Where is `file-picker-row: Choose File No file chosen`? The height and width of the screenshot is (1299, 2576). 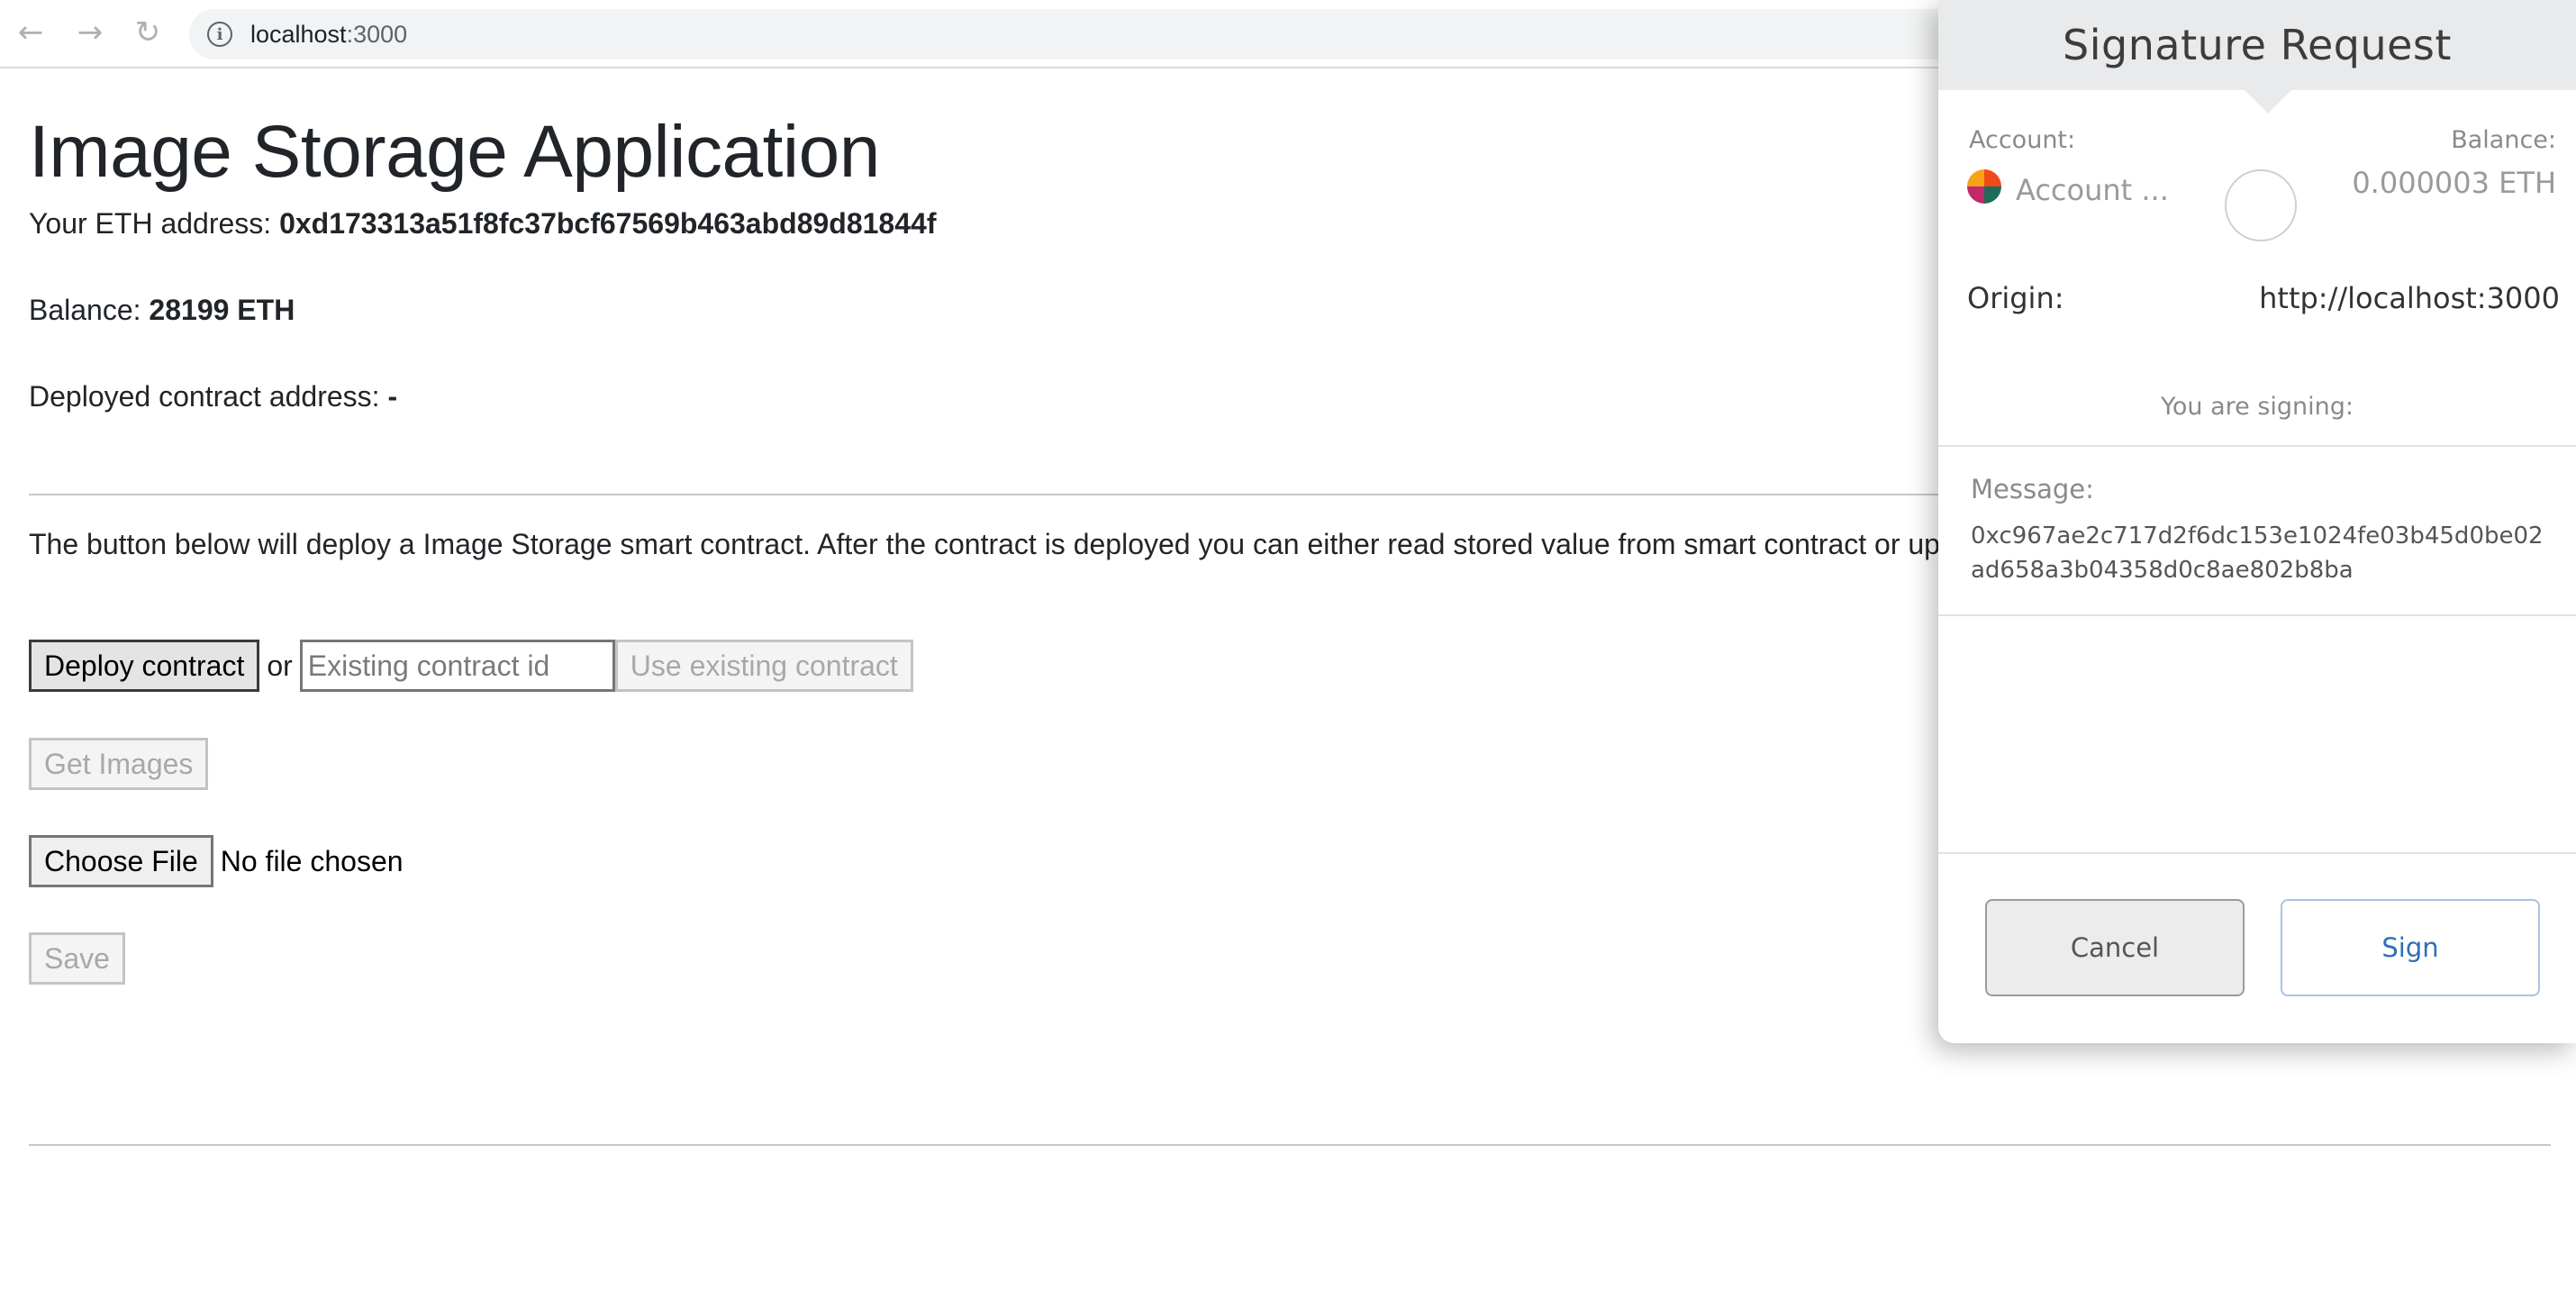
file-picker-row: Choose File No file chosen is located at coordinates (216, 861).